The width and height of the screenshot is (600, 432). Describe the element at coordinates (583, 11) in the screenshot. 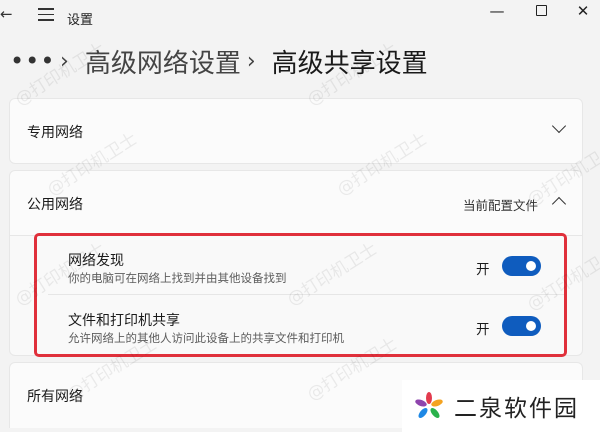

I see `close-button: ✕` at that location.